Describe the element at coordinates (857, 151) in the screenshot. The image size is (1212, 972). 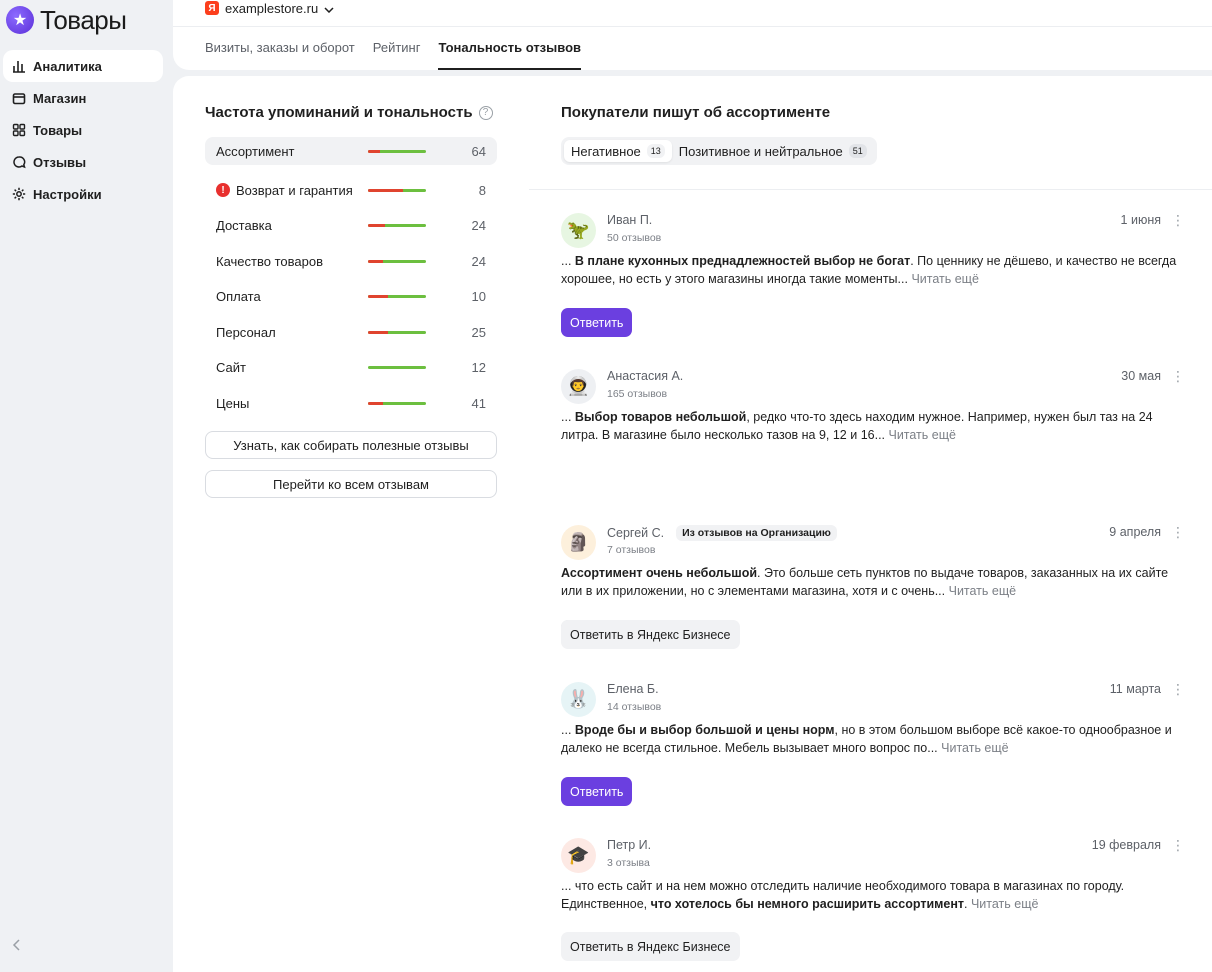
I see `filter-count: 51` at that location.